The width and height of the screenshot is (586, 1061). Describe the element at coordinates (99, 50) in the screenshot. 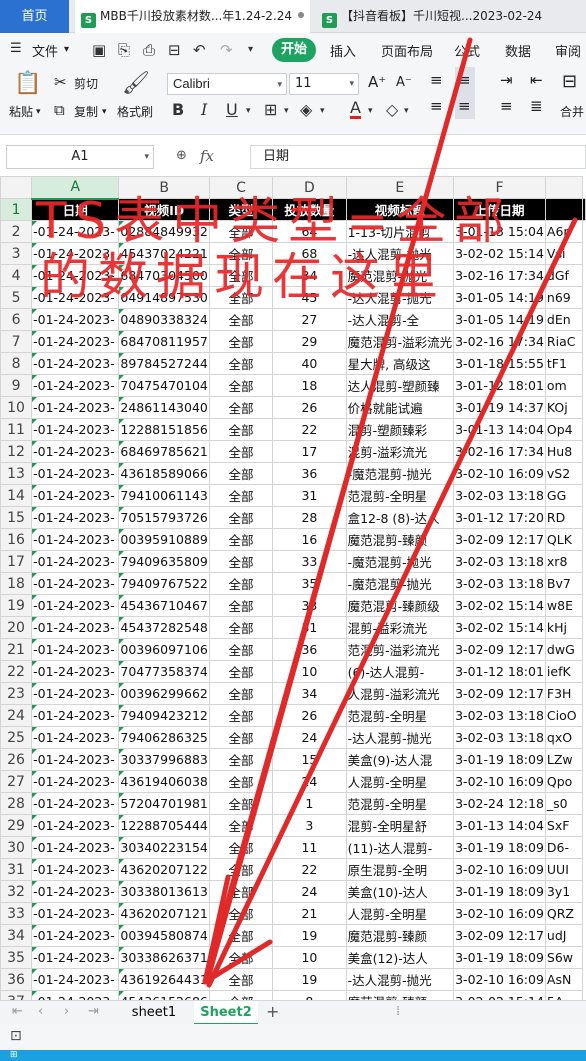

I see `save-icon: ▣` at that location.